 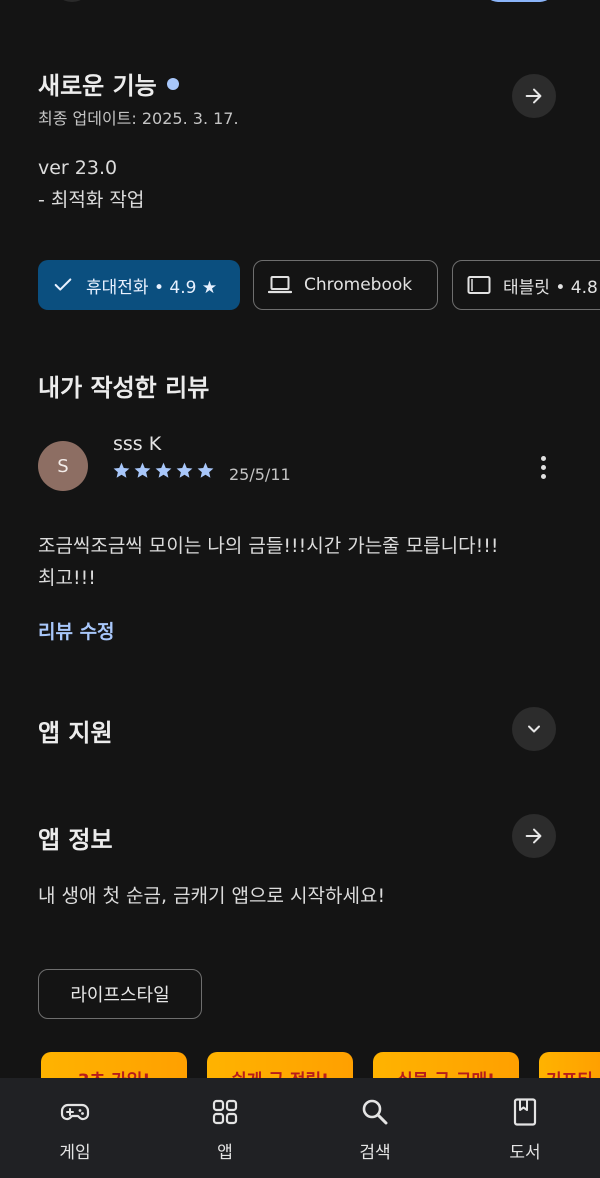 What do you see at coordinates (225, 1153) in the screenshot?
I see `nav-label: 앱` at bounding box center [225, 1153].